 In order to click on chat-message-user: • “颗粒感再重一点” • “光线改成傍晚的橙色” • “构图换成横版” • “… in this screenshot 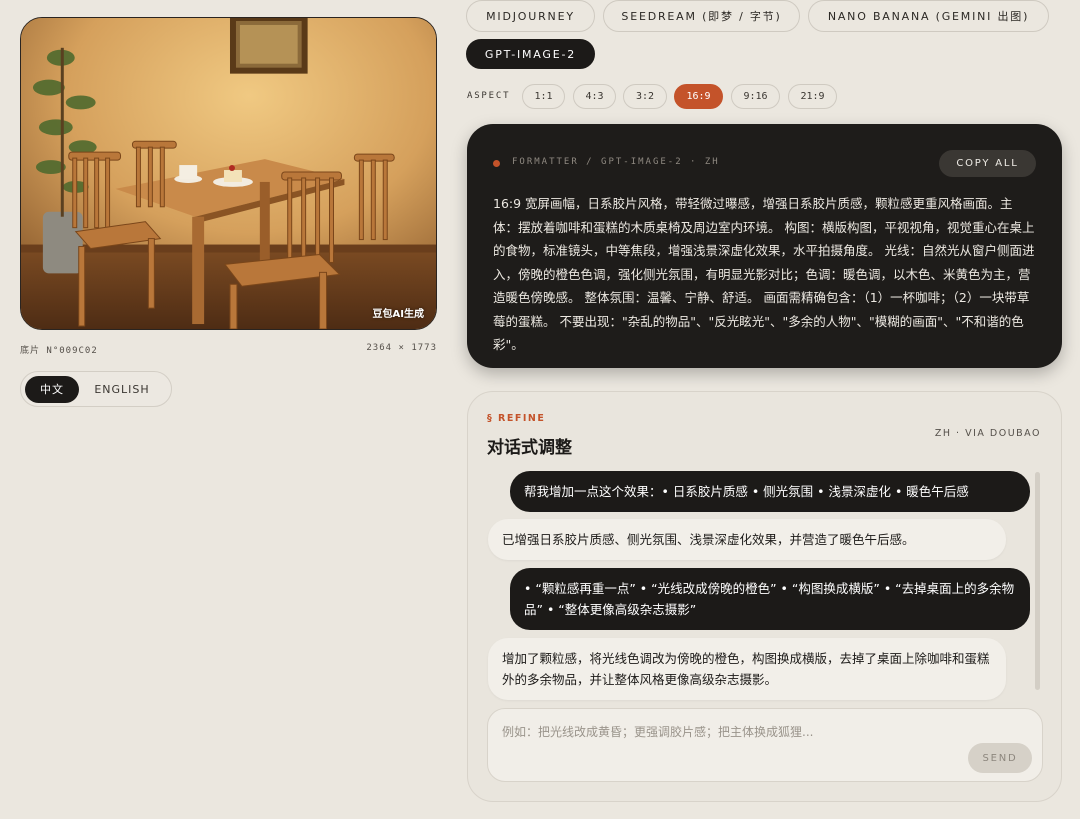, I will do `click(770, 599)`.